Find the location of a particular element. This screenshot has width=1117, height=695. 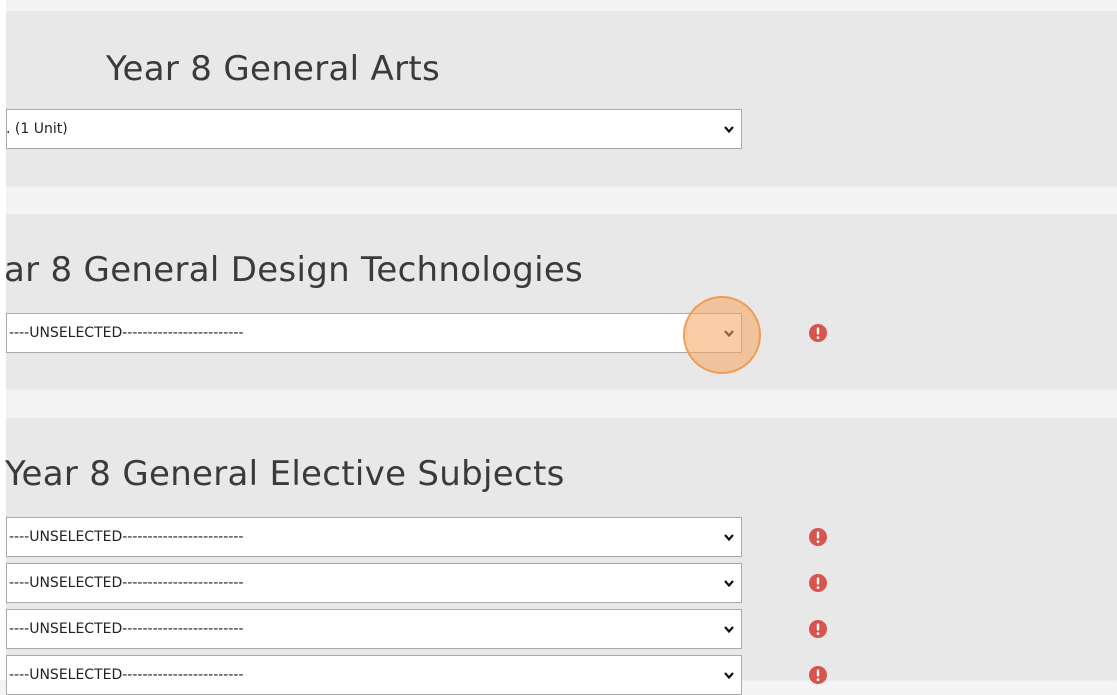

subject-select: . (1 Unit) is located at coordinates (374, 129).